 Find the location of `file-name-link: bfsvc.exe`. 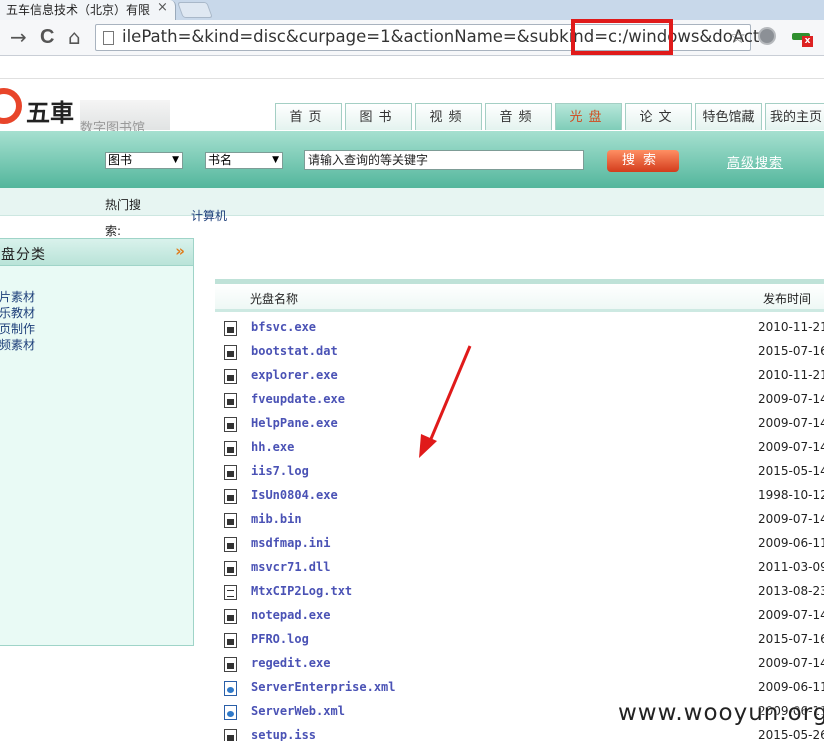

file-name-link: bfsvc.exe is located at coordinates (283, 327).